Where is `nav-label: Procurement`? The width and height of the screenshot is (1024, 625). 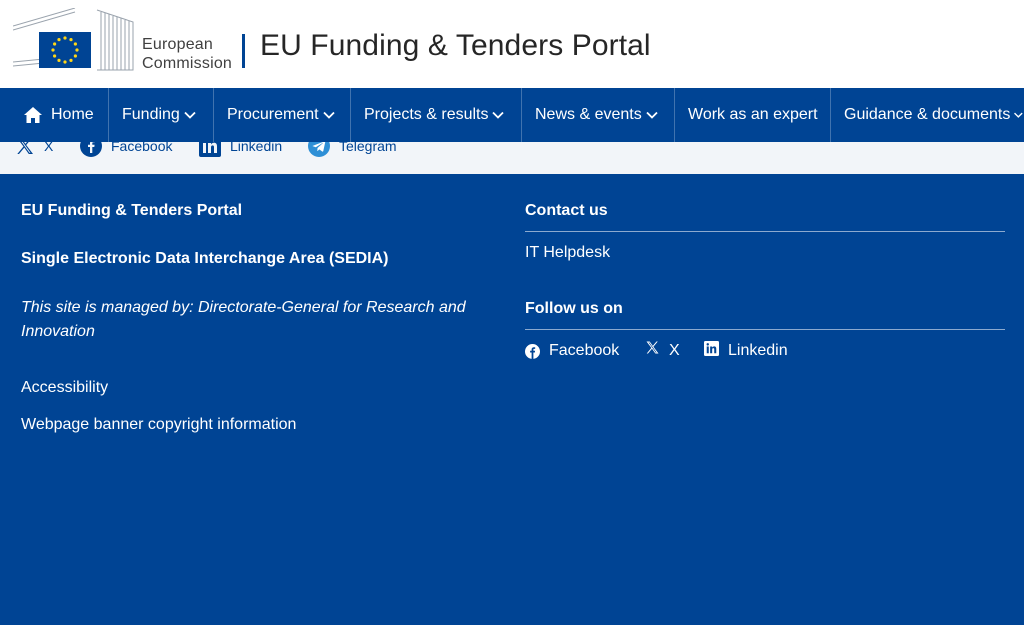 nav-label: Procurement is located at coordinates (273, 114).